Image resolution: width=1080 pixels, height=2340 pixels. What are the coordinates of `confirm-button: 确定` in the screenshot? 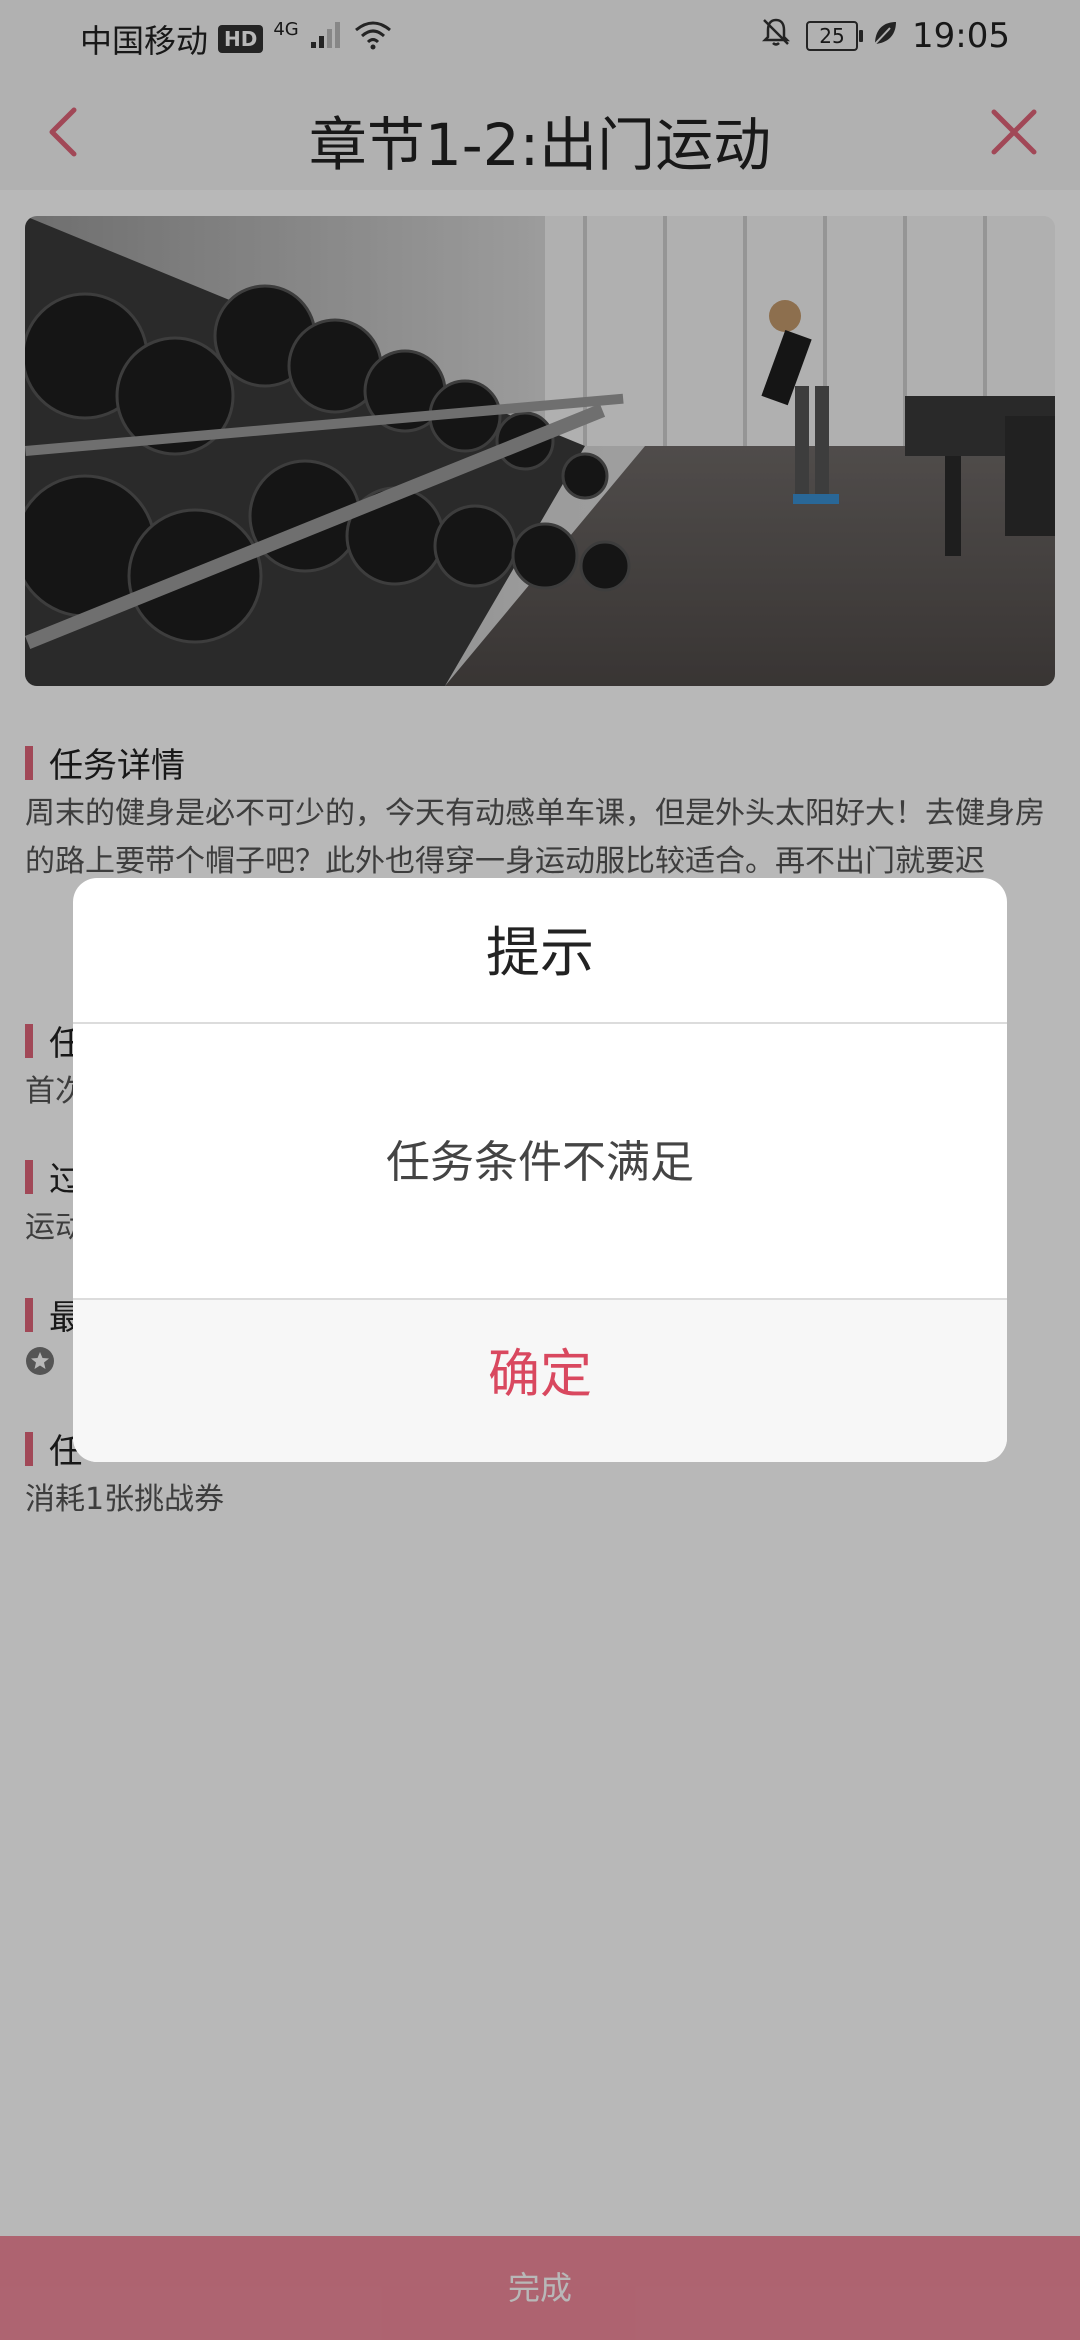 It's located at (540, 1381).